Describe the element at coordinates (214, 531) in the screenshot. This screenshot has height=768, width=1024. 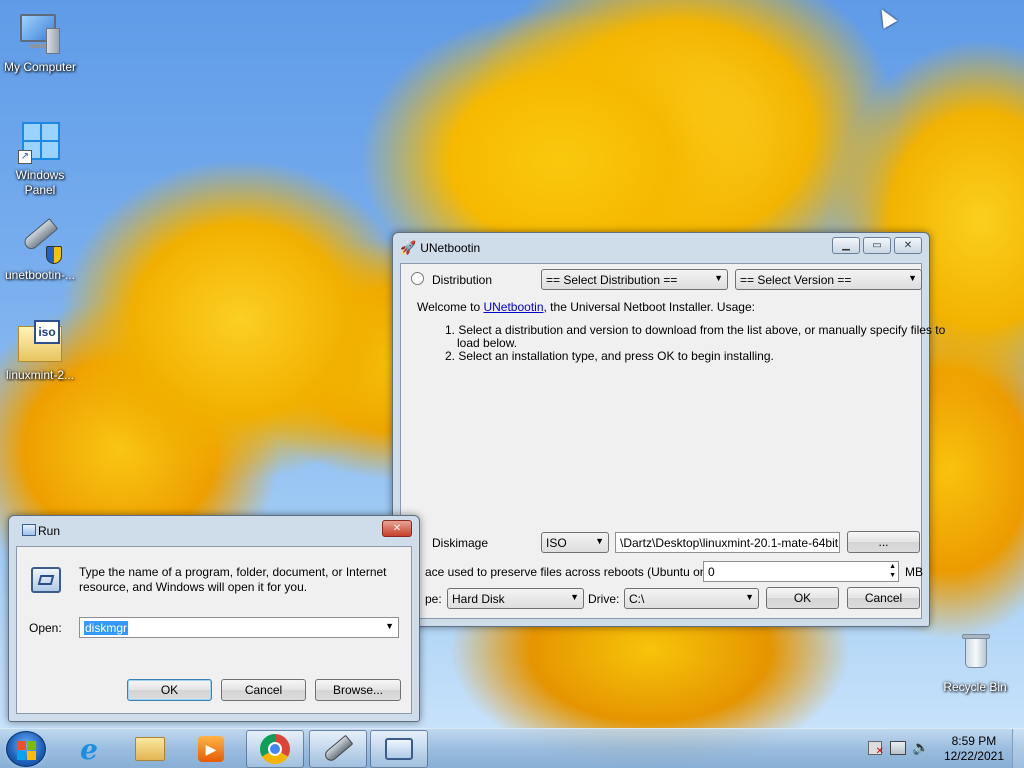
I see `run-titlebar: Run ✕` at that location.